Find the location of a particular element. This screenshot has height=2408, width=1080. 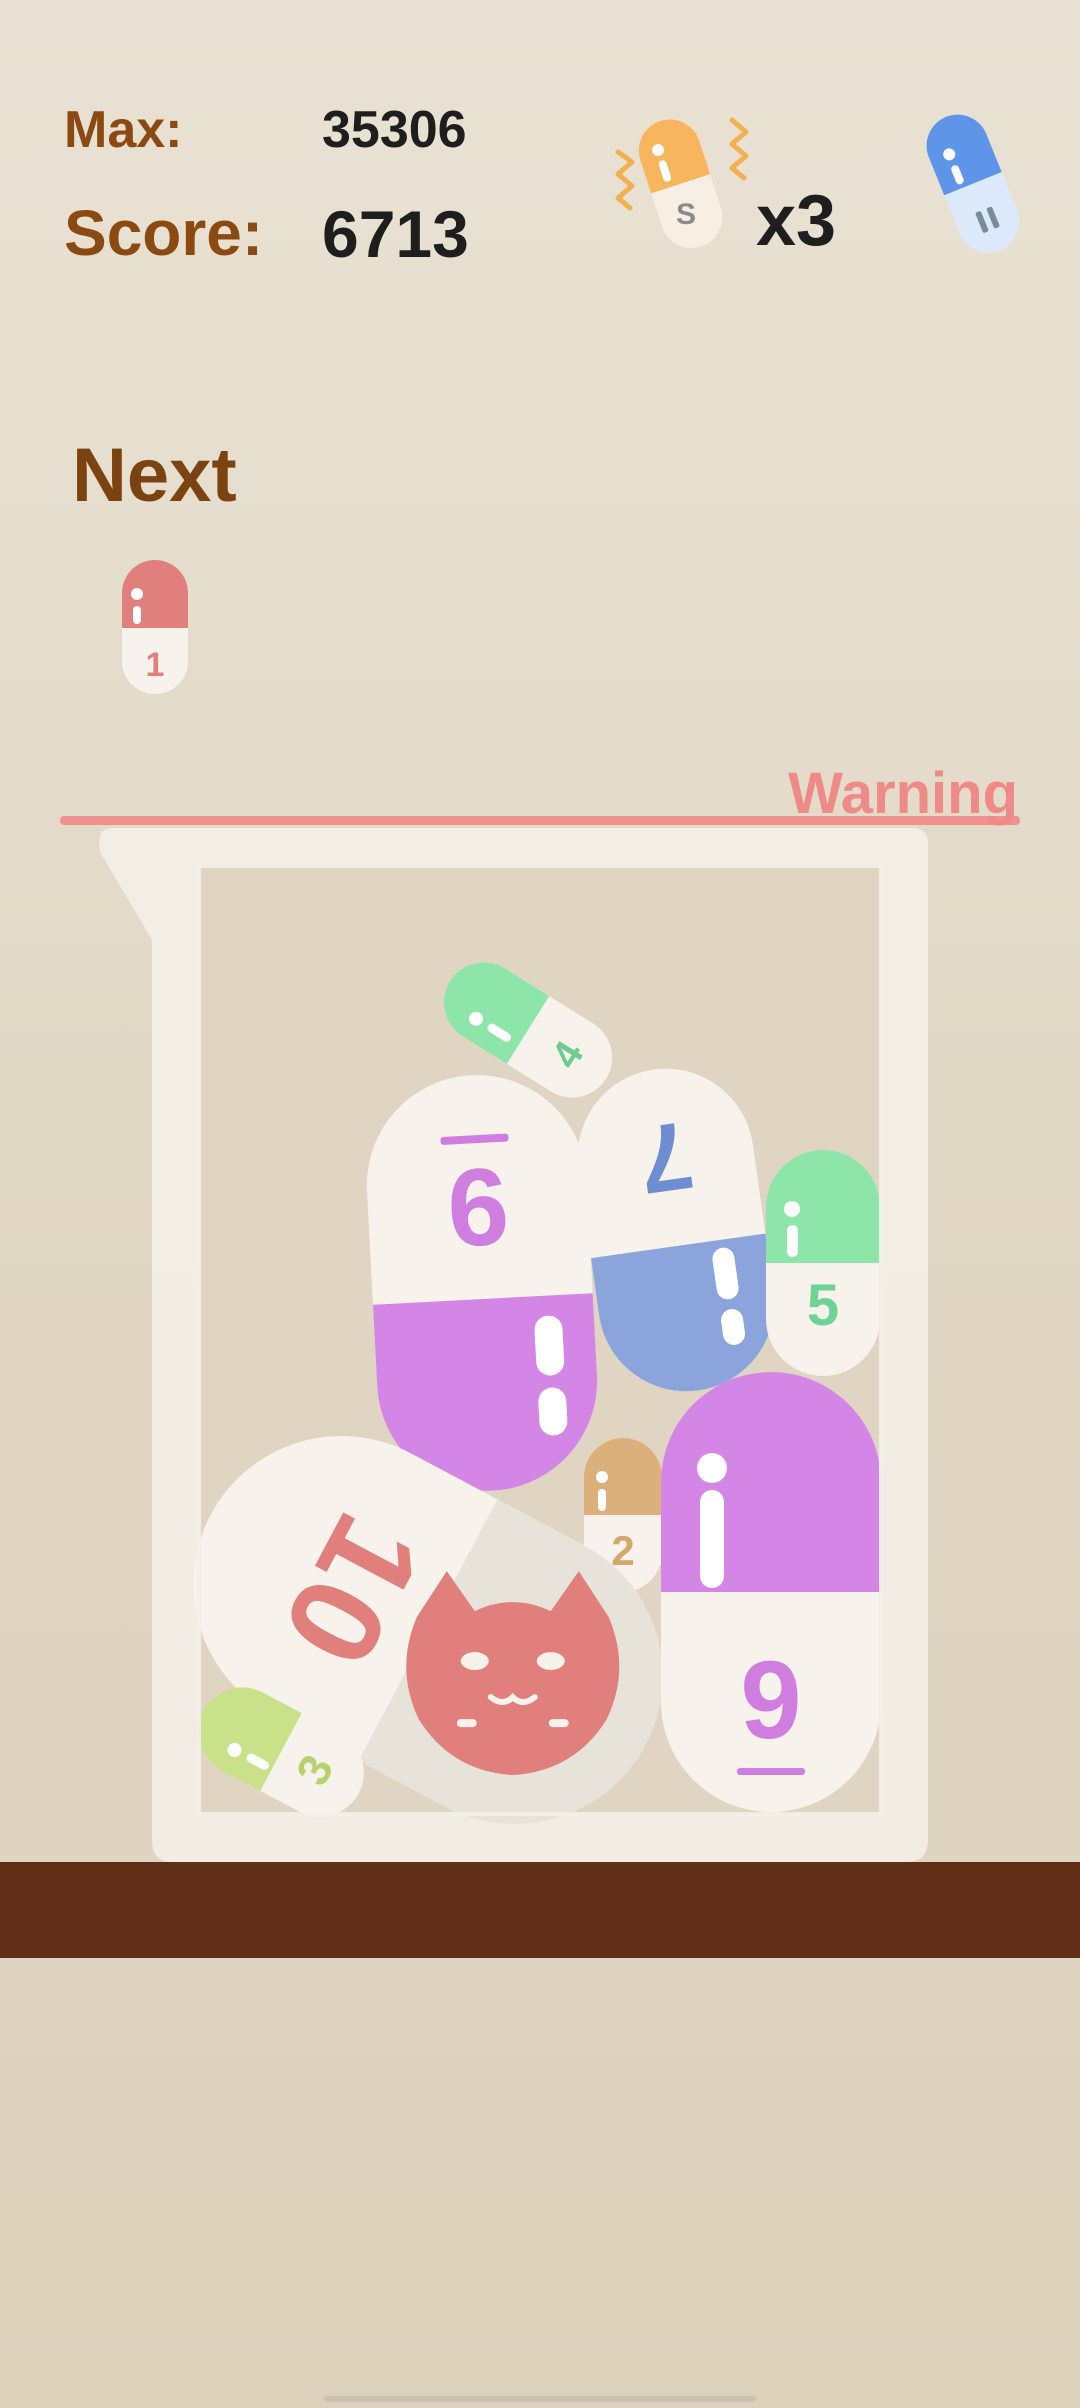

shake-label: S is located at coordinates (686, 214).